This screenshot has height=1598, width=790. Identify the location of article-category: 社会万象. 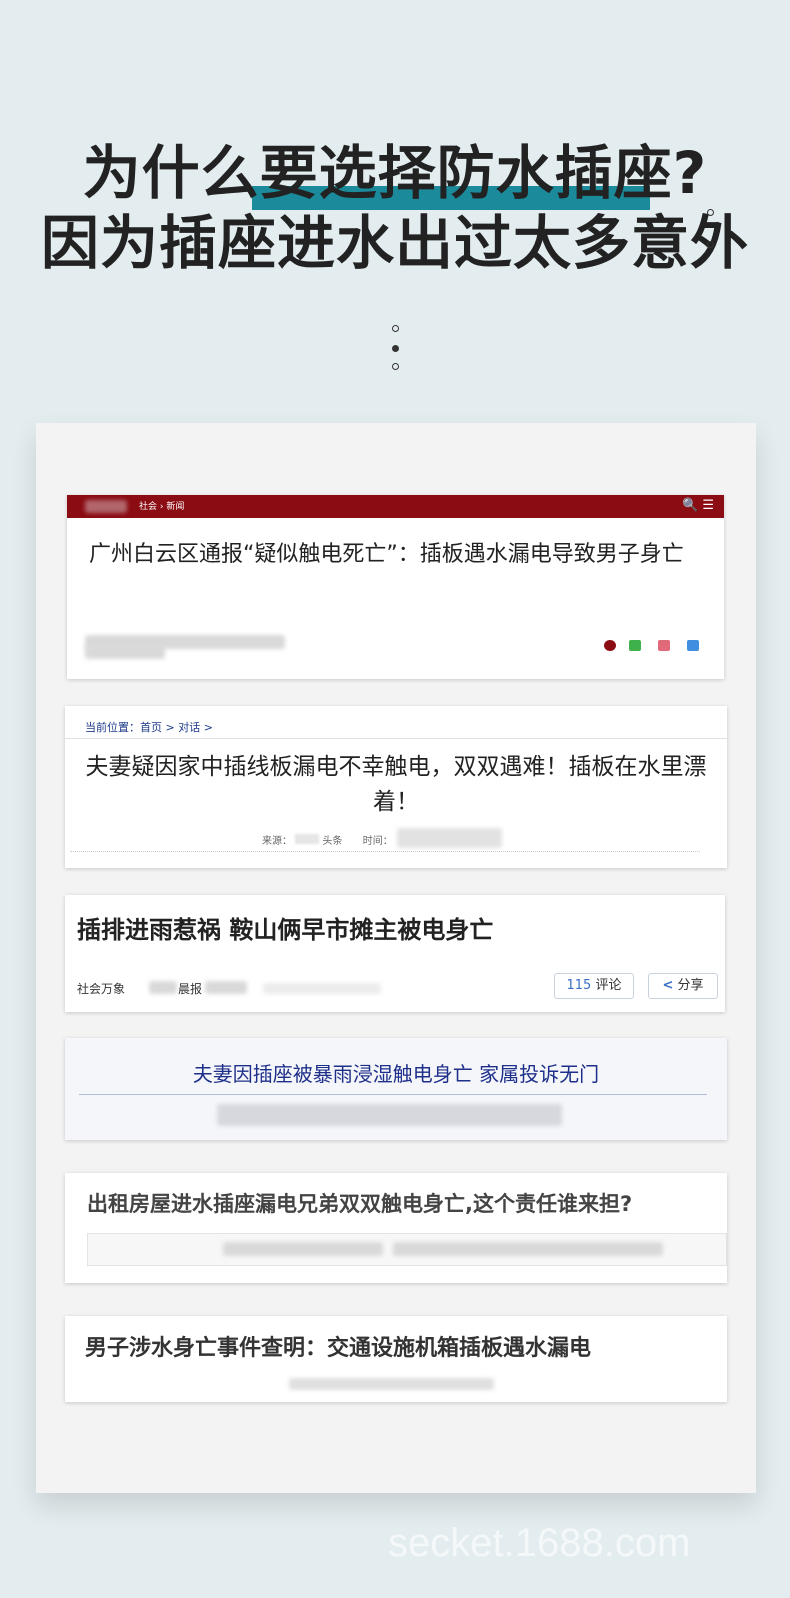
(101, 989).